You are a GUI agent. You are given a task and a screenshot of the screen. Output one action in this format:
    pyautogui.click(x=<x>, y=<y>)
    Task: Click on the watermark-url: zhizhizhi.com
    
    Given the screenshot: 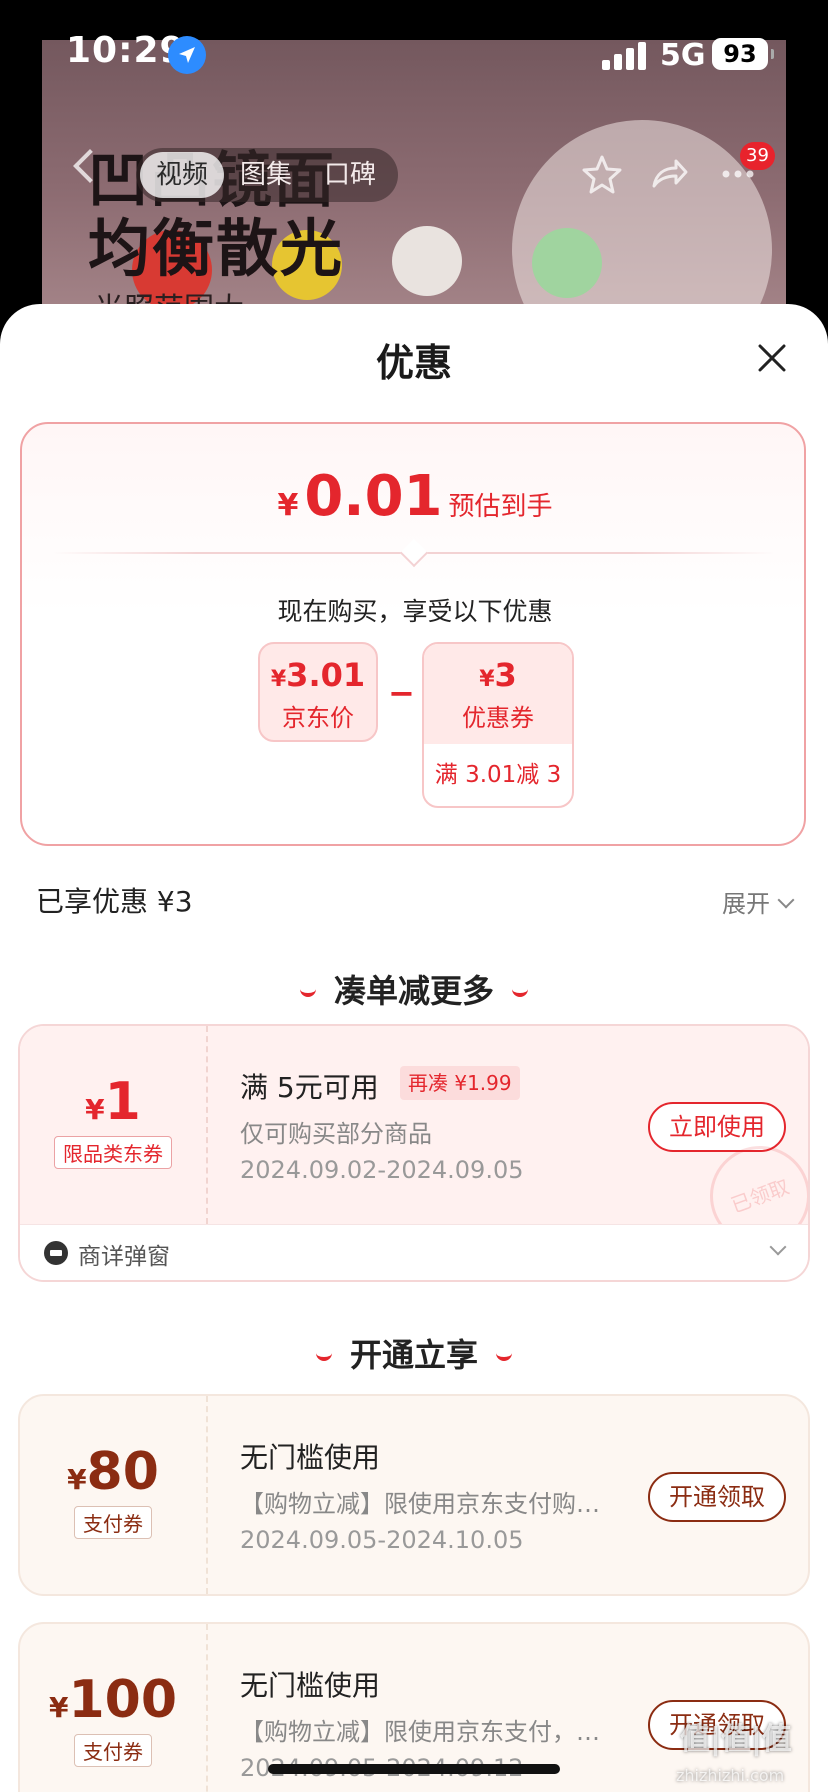 What is the action you would take?
    pyautogui.click(x=730, y=1775)
    